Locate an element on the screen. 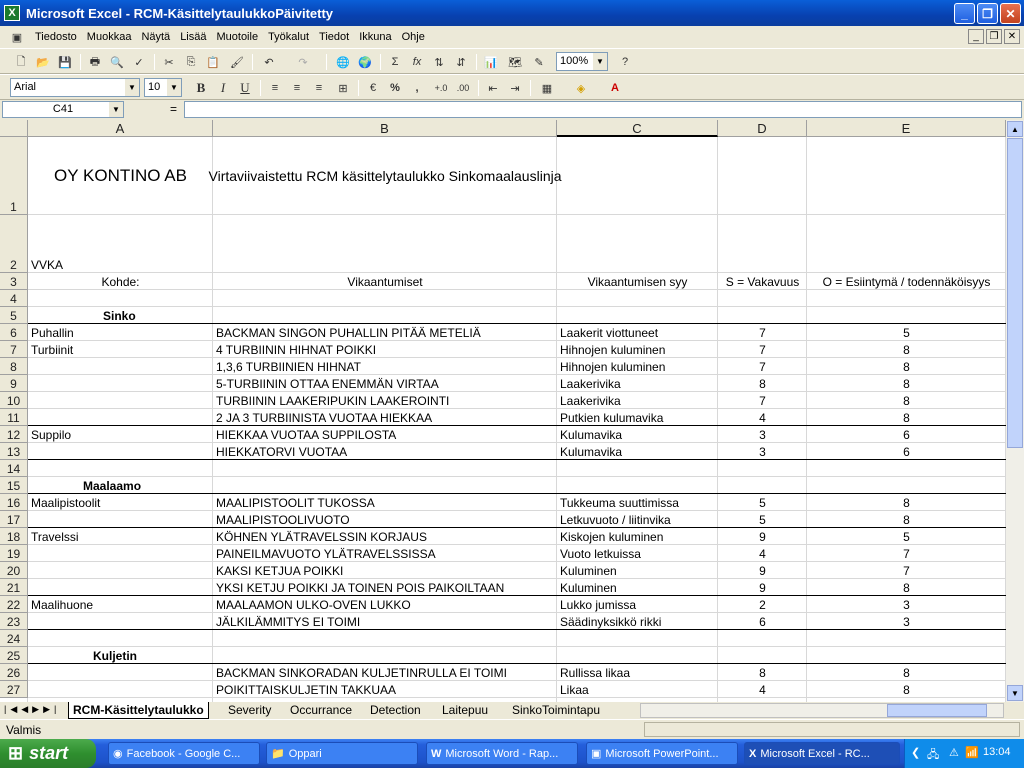 This screenshot has width=1024, height=768. cell-d7: 7 is located at coordinates (762, 349).